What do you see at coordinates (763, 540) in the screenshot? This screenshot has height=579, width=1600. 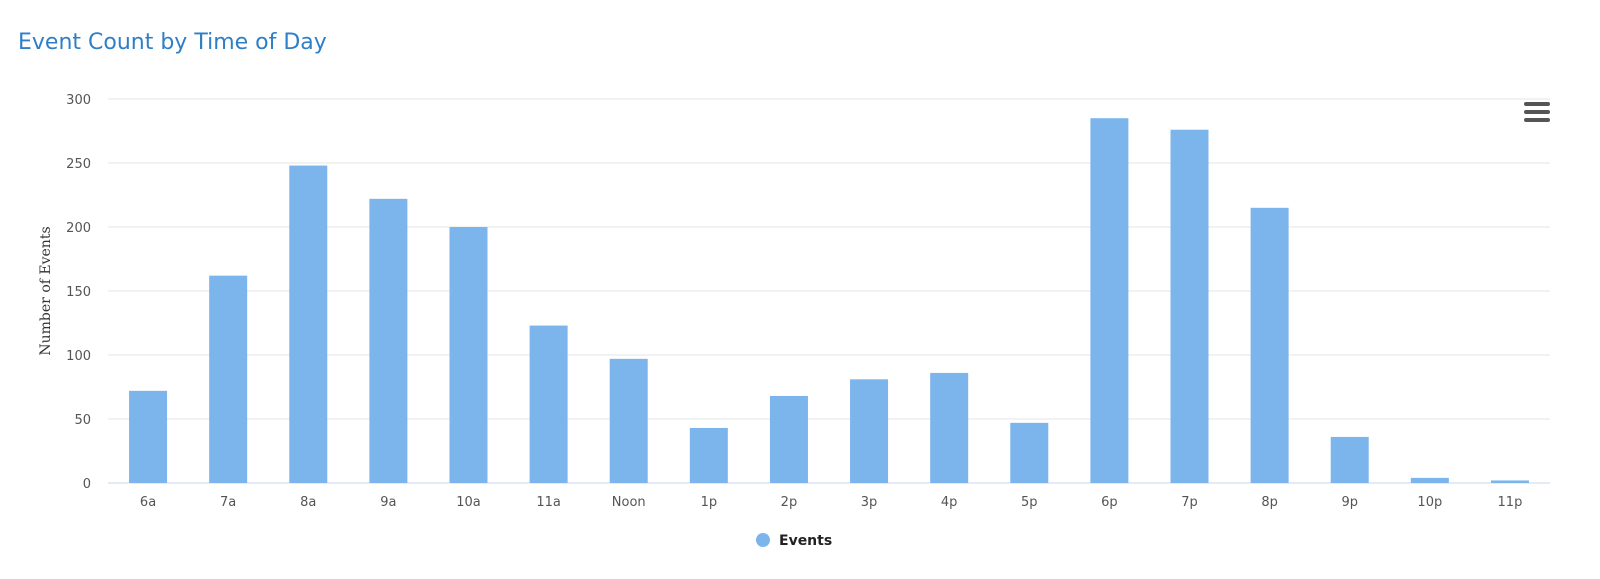 I see `legend-swatch` at bounding box center [763, 540].